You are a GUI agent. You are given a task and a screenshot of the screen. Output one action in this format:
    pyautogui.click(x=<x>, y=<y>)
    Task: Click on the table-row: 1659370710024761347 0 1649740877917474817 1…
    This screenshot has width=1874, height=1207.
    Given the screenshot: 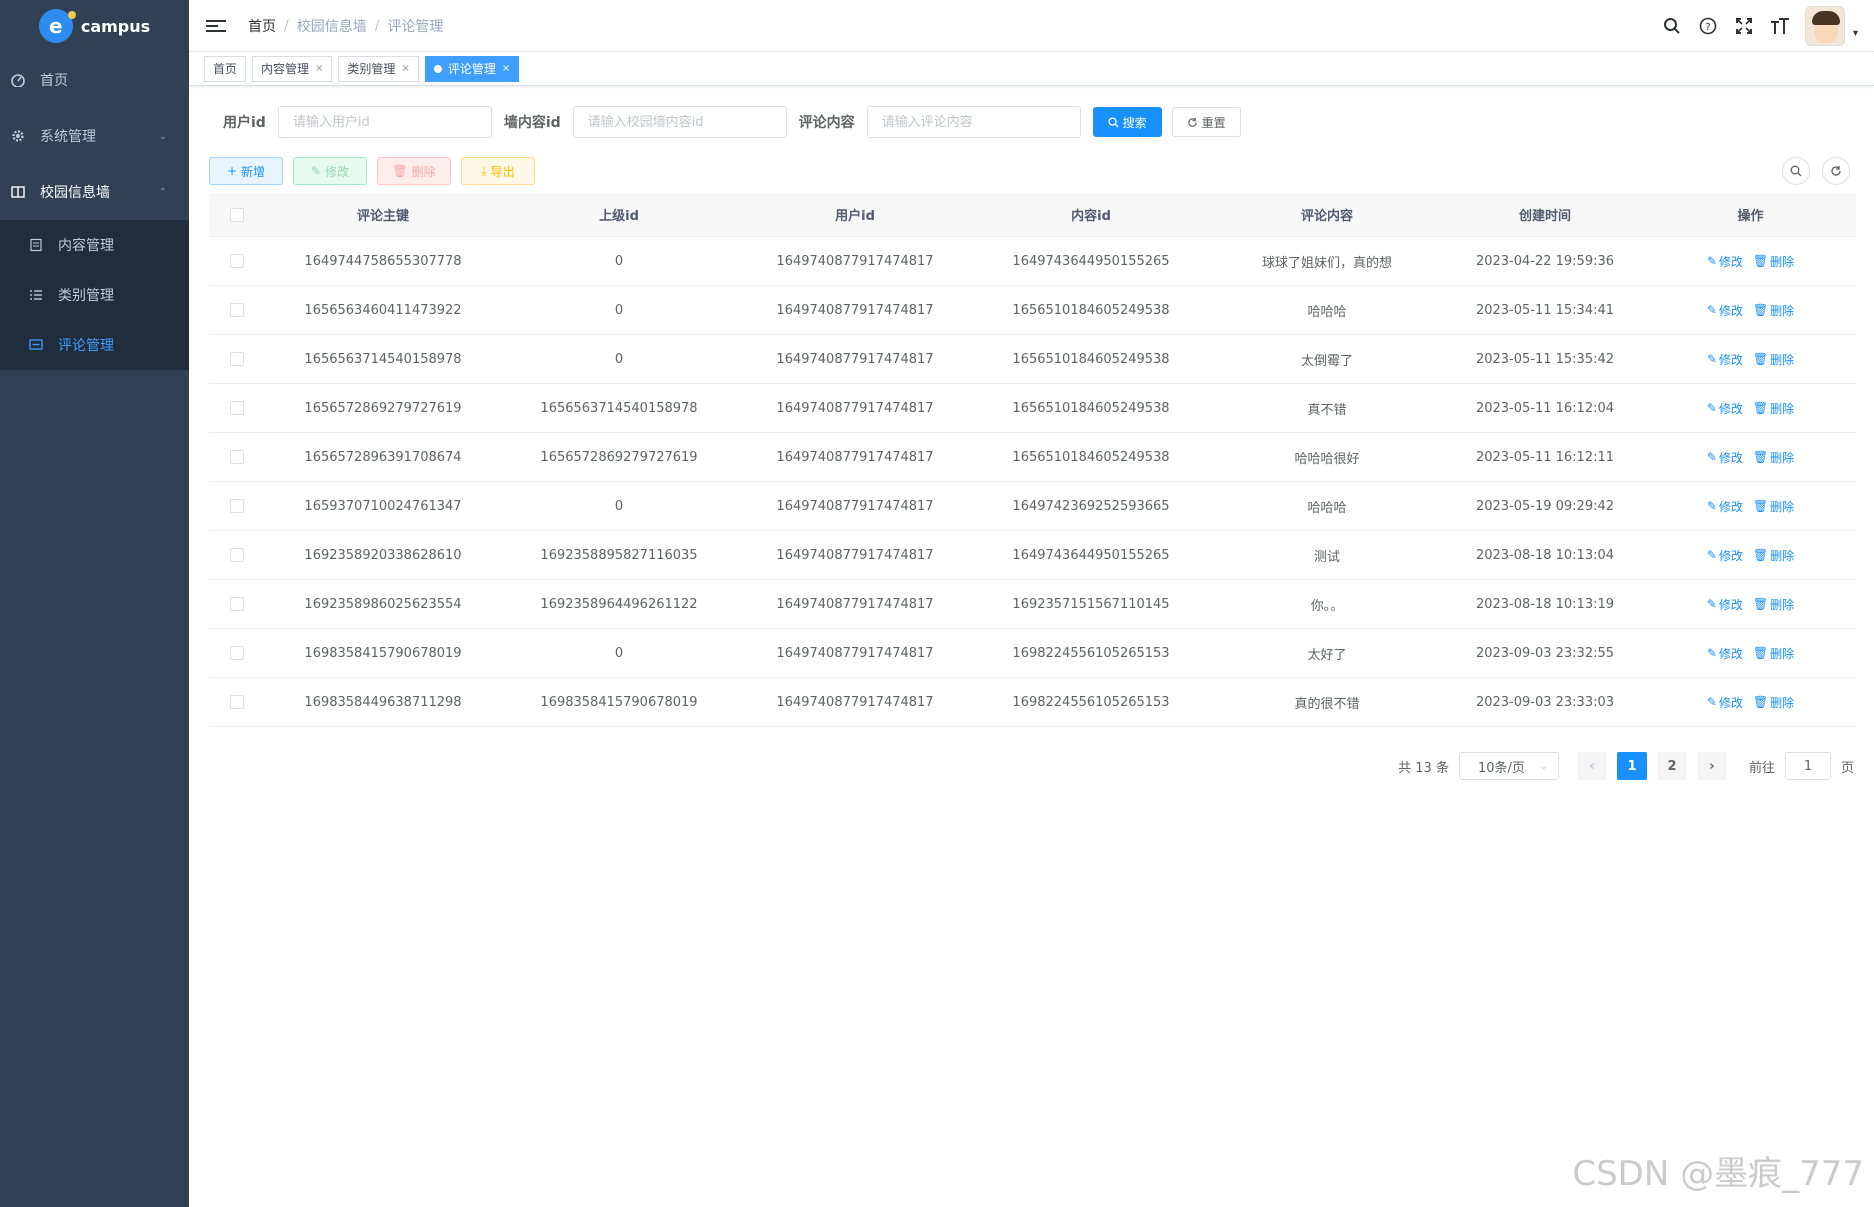 What is the action you would take?
    pyautogui.click(x=1032, y=506)
    